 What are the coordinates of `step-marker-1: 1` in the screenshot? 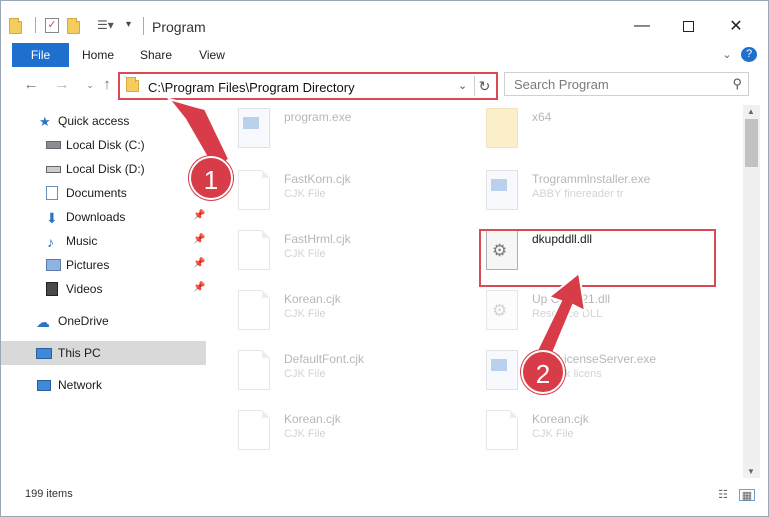 It's located at (211, 178).